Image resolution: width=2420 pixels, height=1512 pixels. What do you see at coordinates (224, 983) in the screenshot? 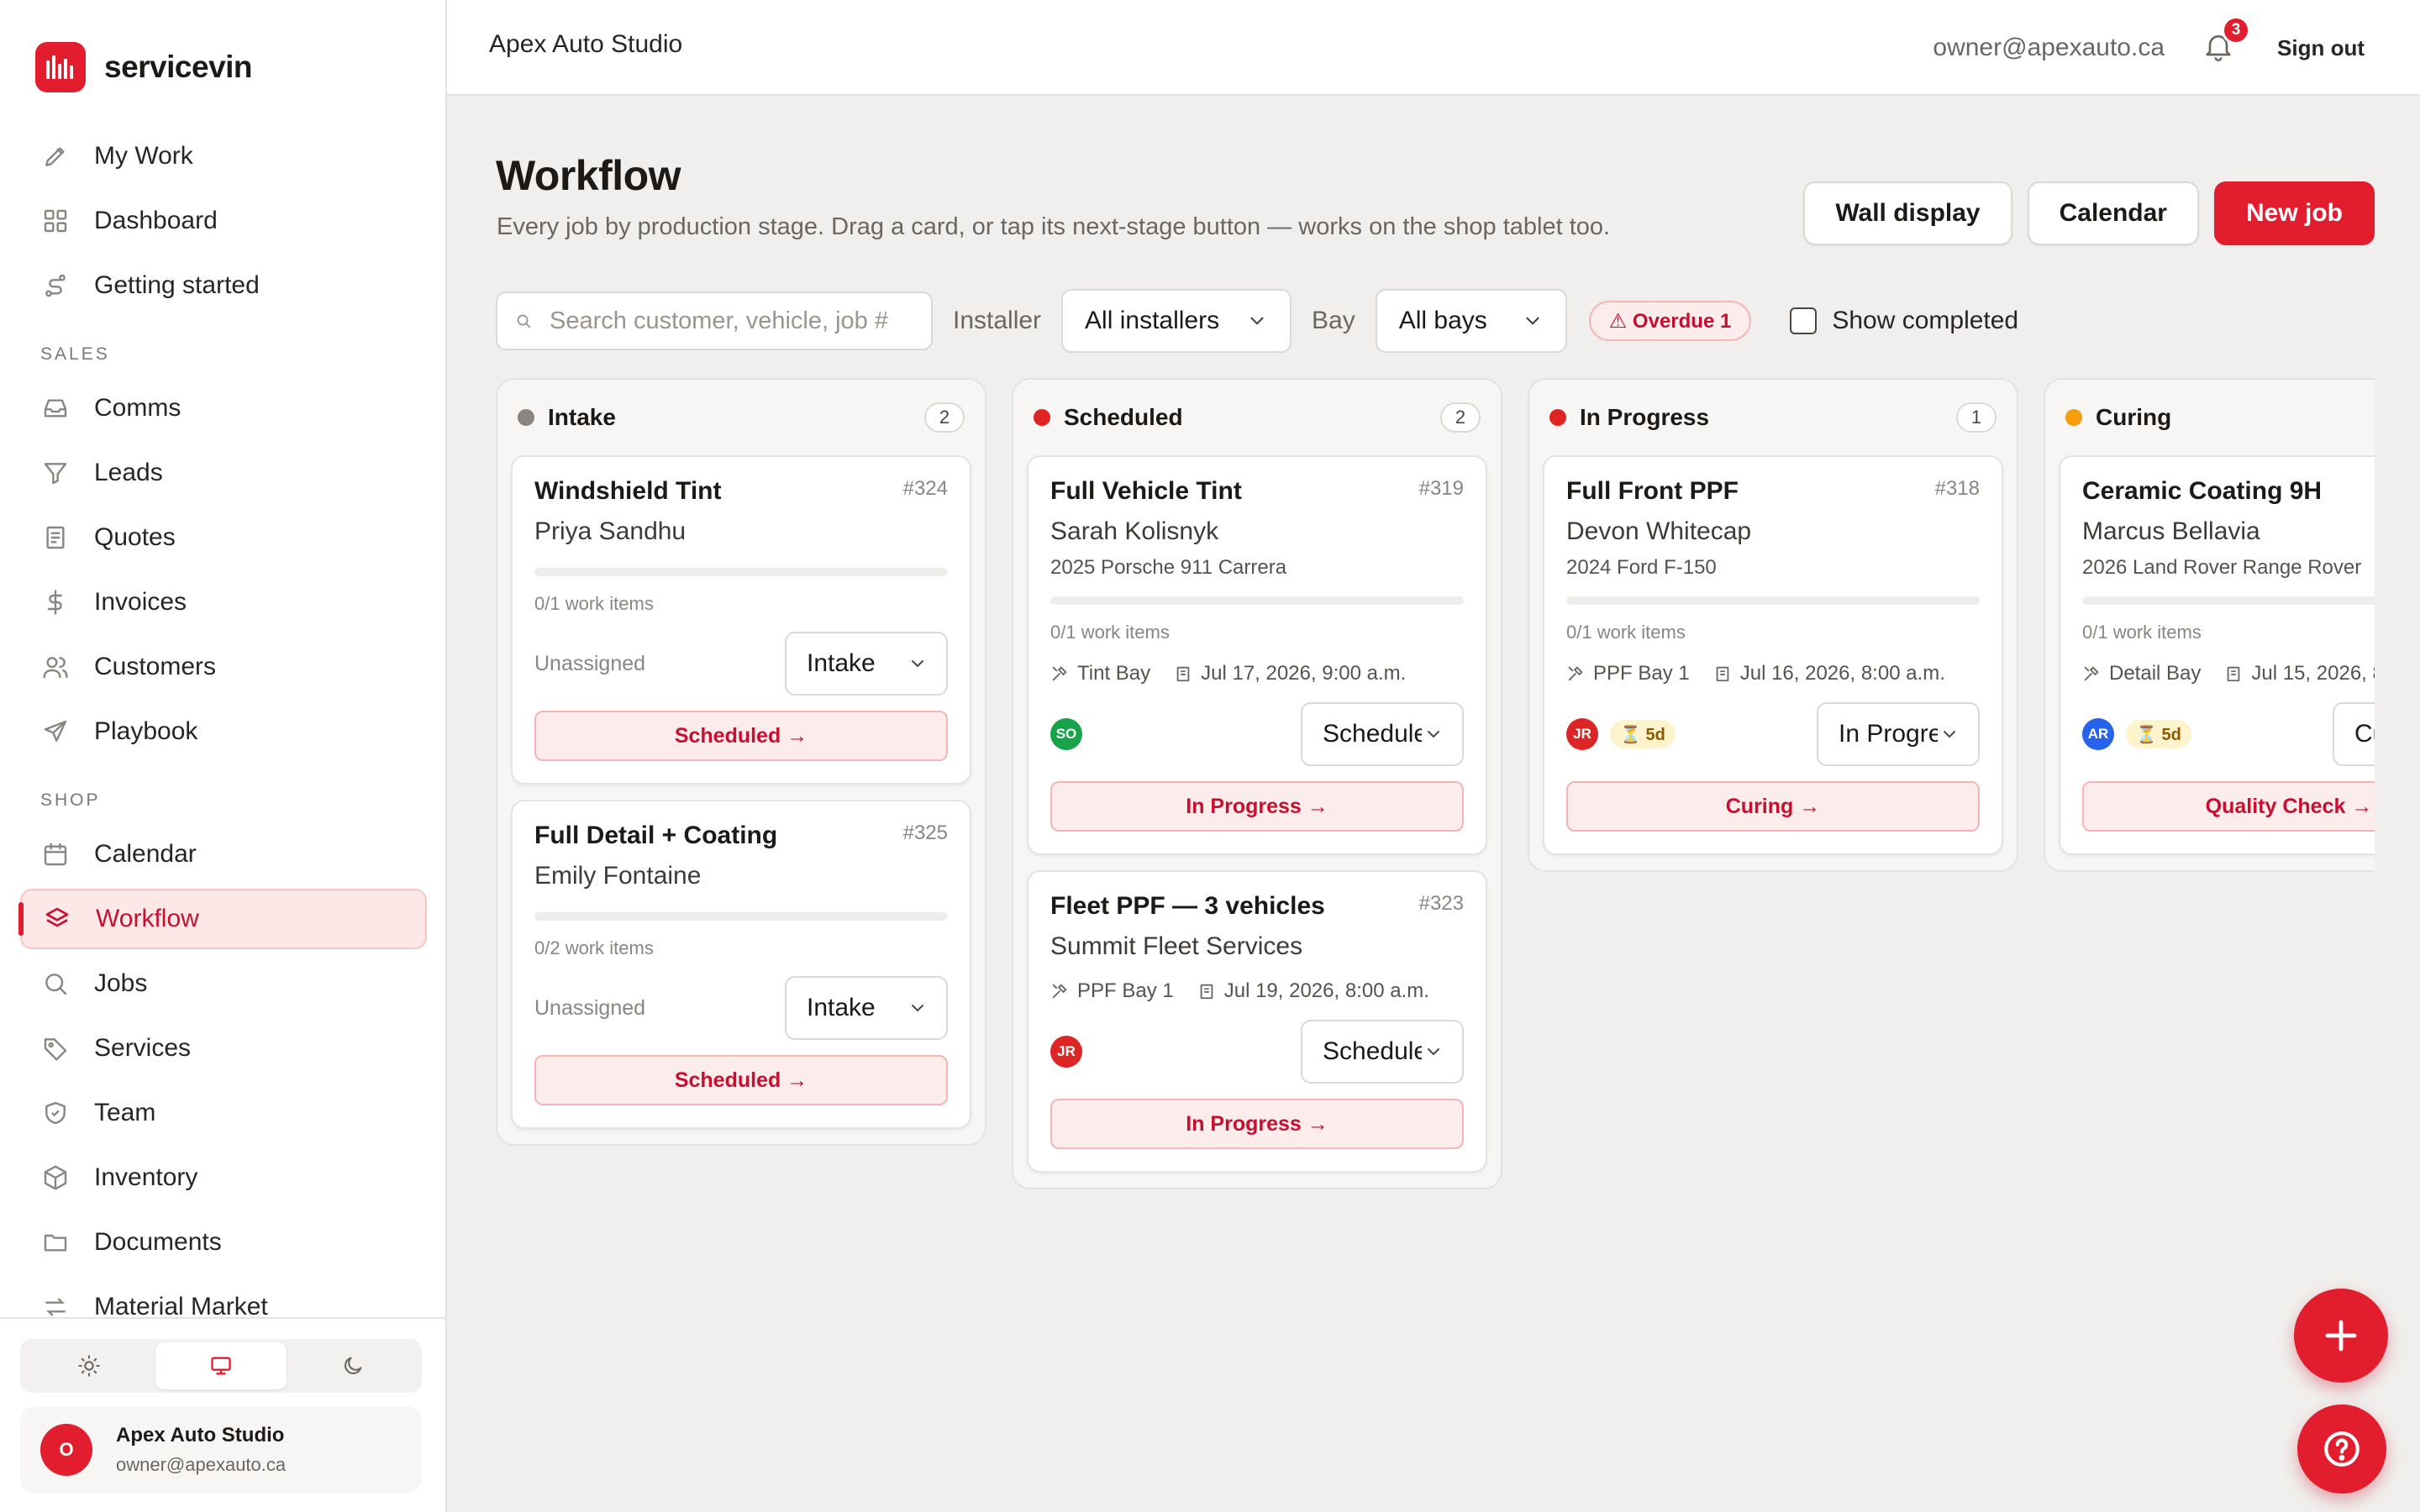
I see `sidebar-item-jobs: Jobs` at bounding box center [224, 983].